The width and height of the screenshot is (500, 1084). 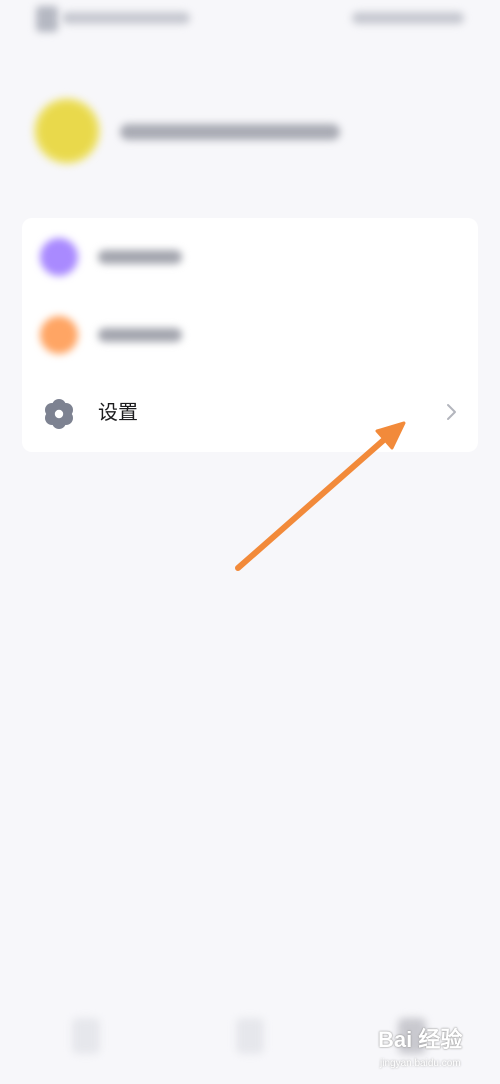 I want to click on menu-item-2-icon, so click(x=59, y=335).